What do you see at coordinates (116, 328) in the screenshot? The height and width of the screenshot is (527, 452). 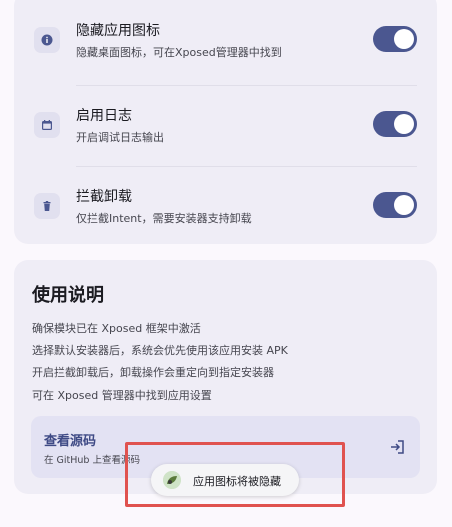 I see `help-line: 确保模块已在 Xposed 框架中激活` at bounding box center [116, 328].